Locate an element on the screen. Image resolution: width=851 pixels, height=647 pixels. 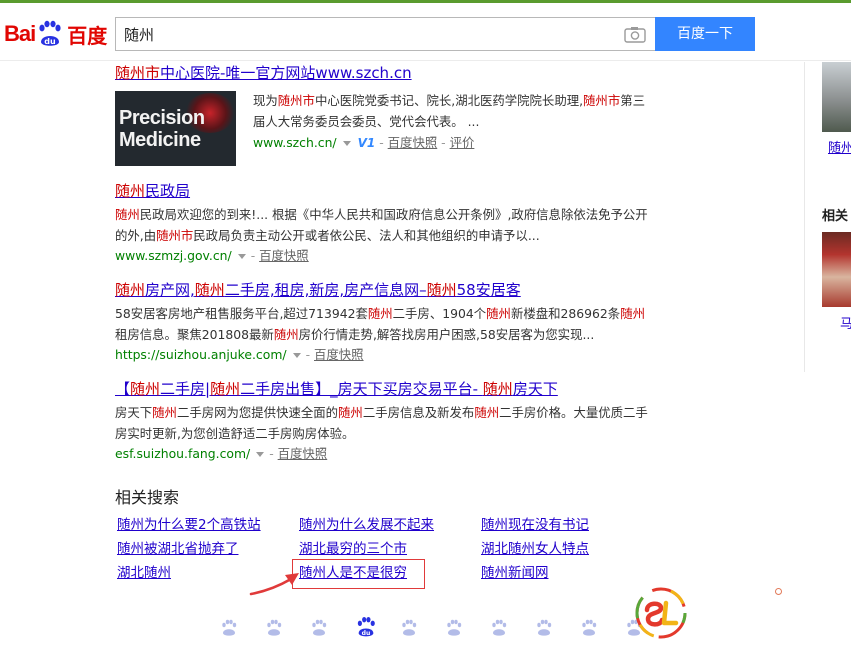
related-link: 湖北最穷的三个市 is located at coordinates (353, 549).